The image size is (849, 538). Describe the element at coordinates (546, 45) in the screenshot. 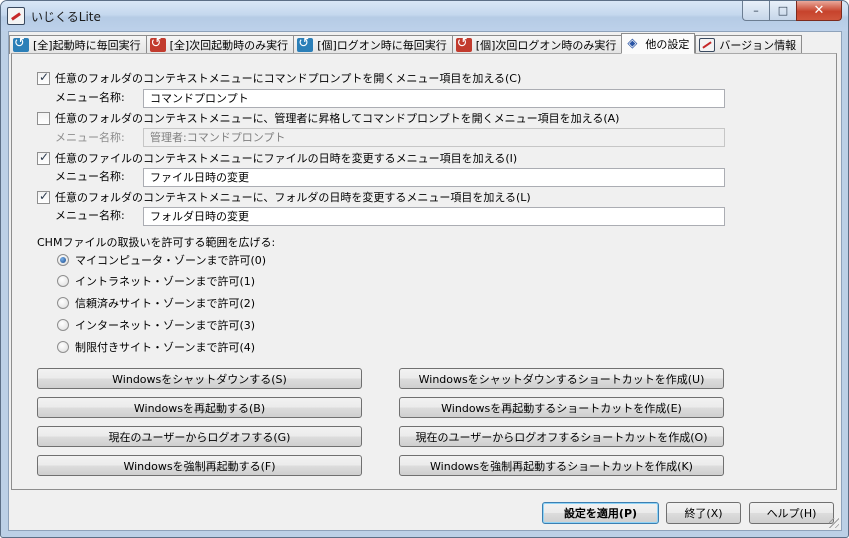

I see `tab-label: [個]次回ログオン時のみ実行` at that location.